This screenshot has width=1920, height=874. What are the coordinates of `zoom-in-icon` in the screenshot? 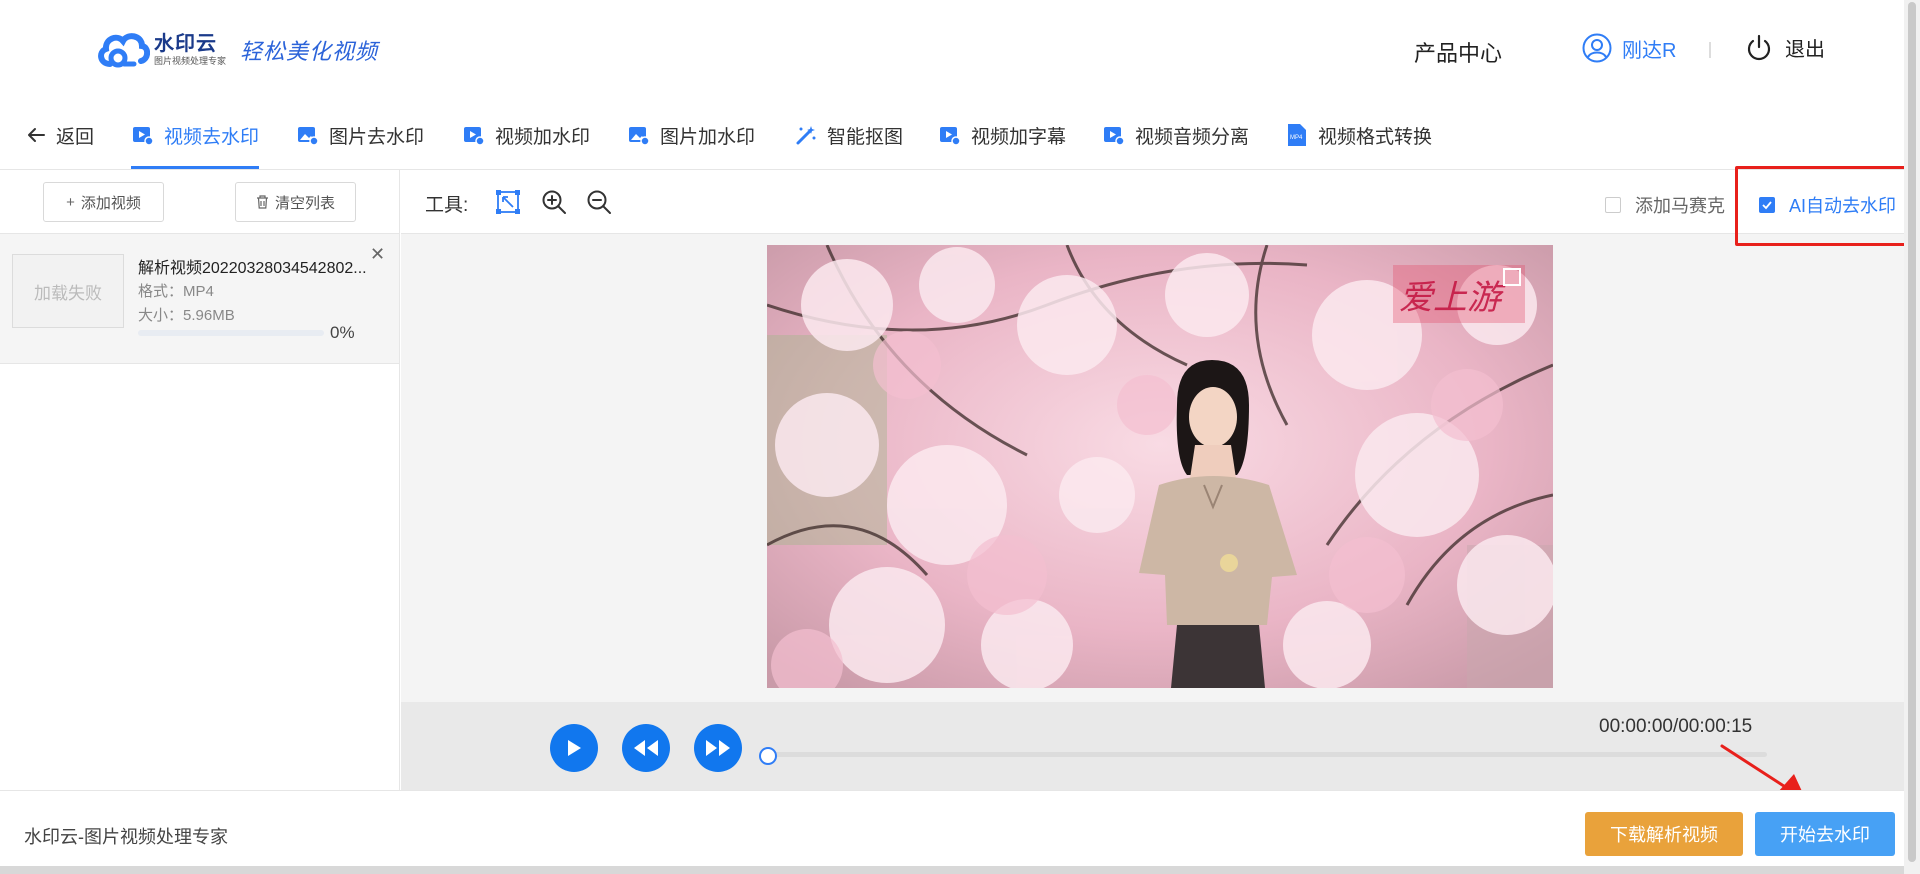 It's located at (554, 202).